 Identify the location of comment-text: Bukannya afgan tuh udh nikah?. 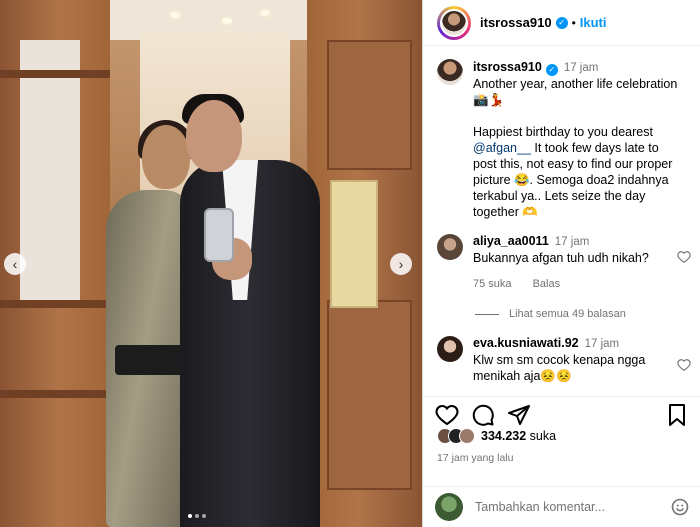
(561, 258).